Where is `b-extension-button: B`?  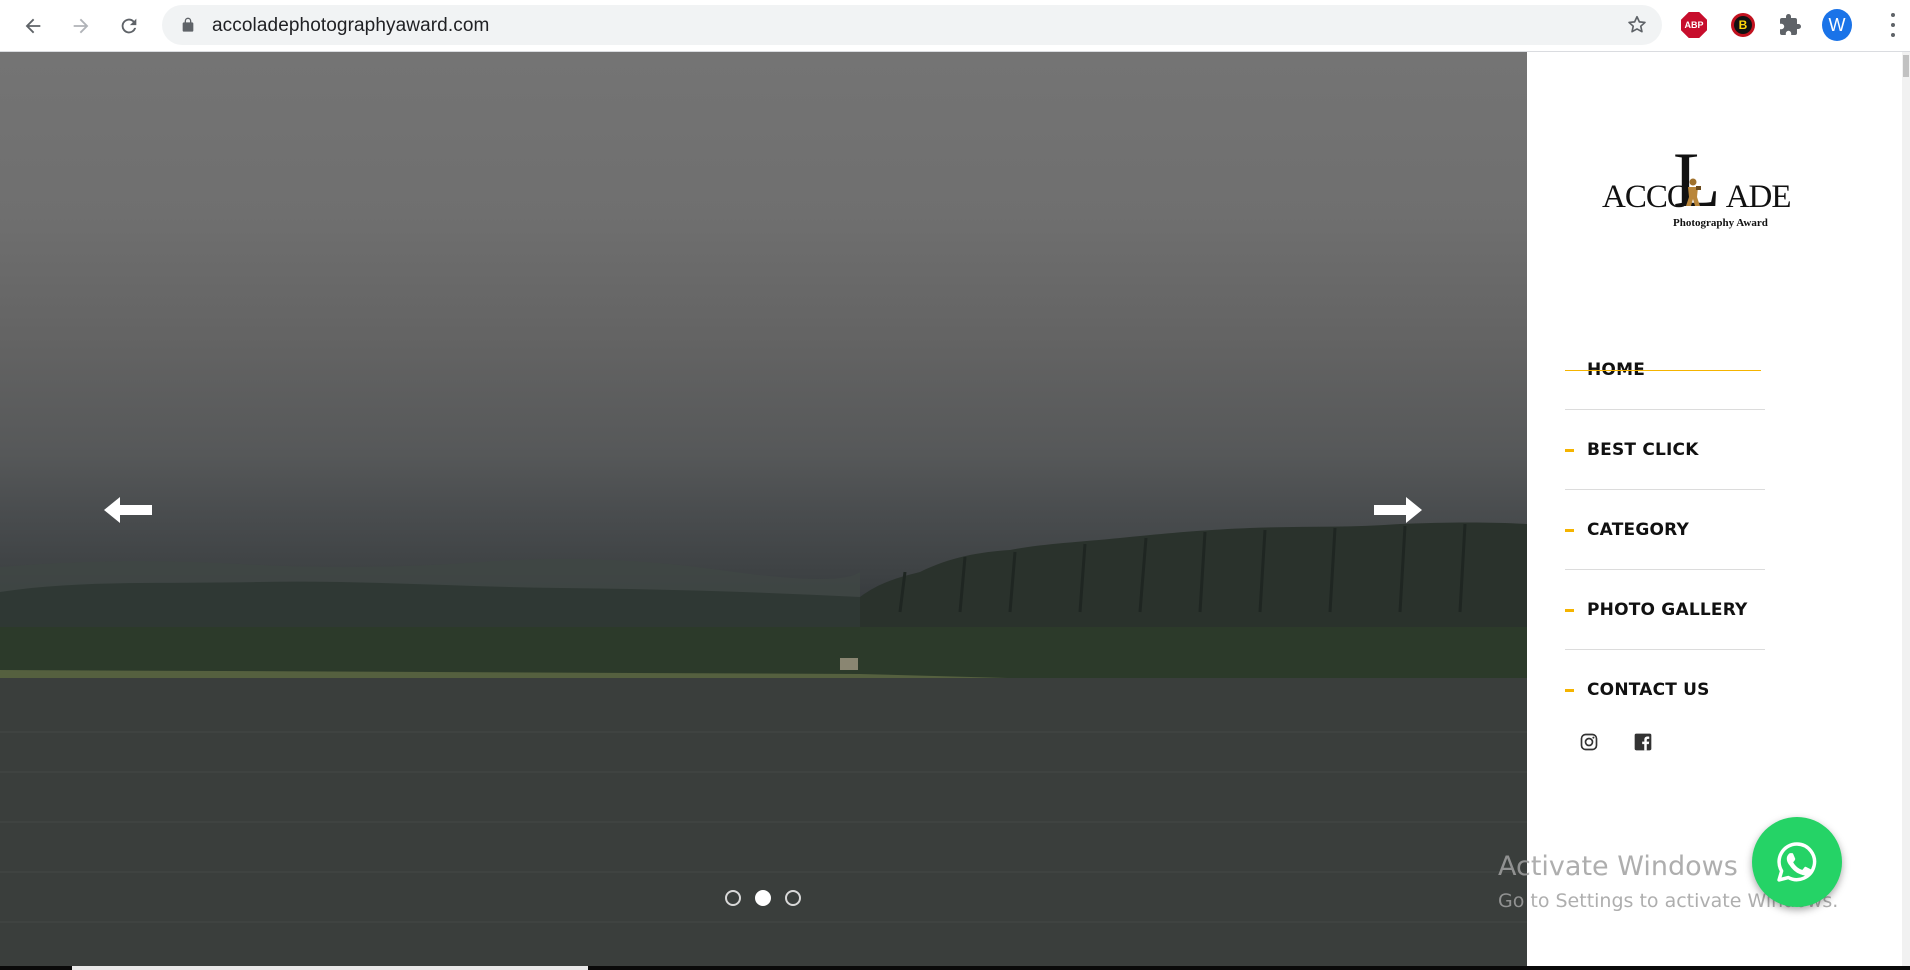
b-extension-button: B is located at coordinates (1743, 25).